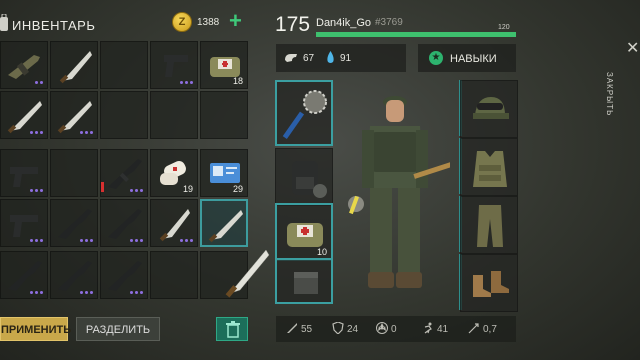 Image resolution: width=640 pixels, height=360 pixels. Describe the element at coordinates (235, 21) in the screenshot. I see `add-currency-button: +` at that location.